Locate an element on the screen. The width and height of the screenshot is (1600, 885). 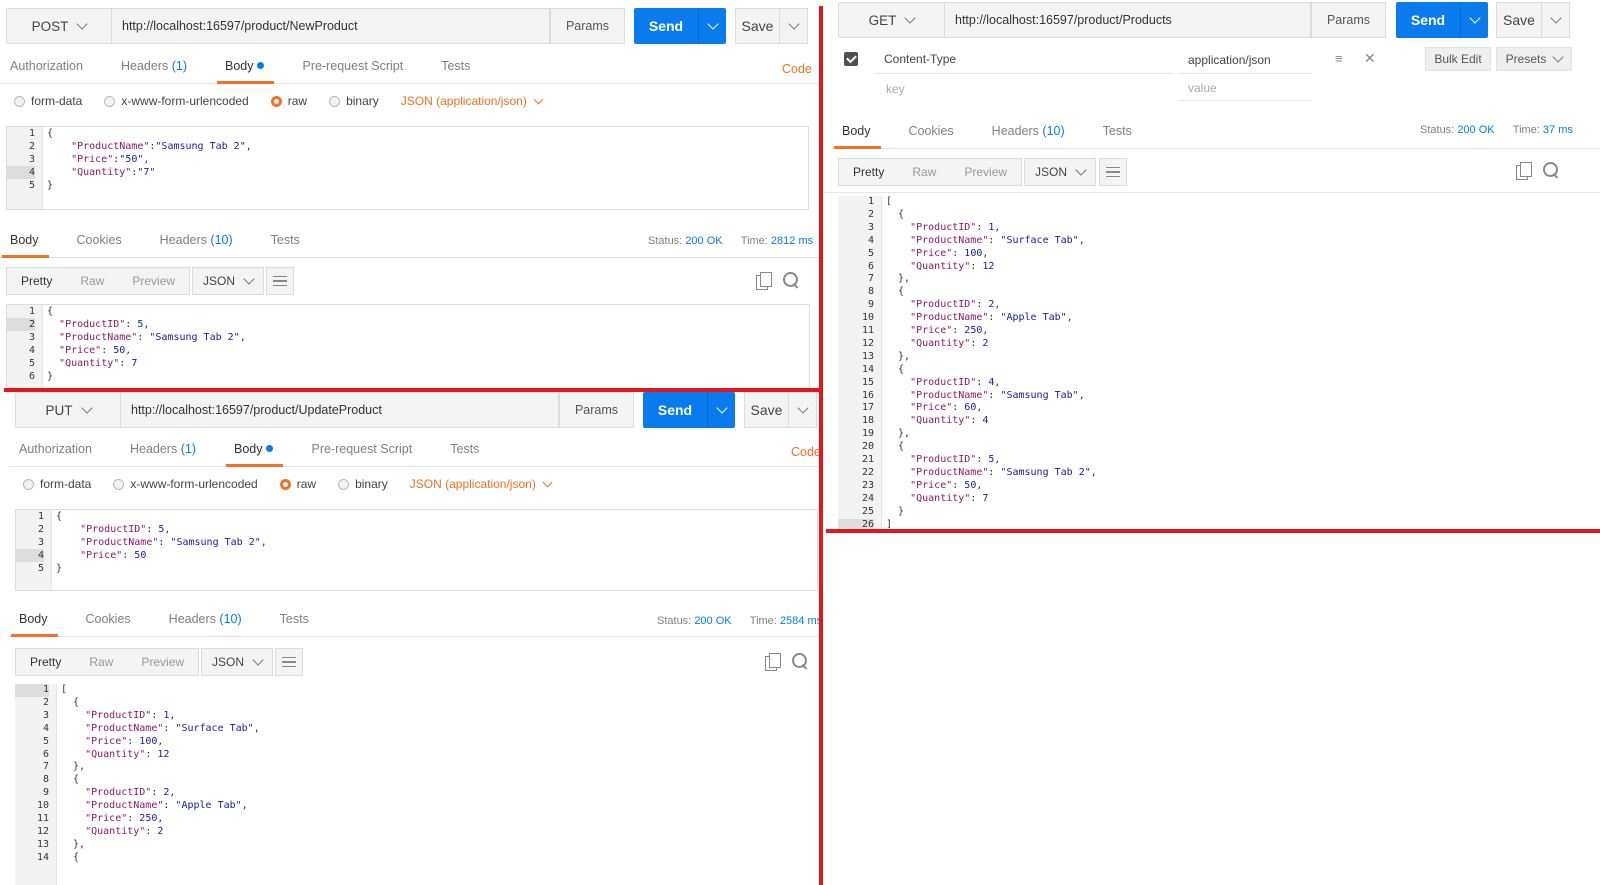
code-line: "ProductName": "Surface Tab", is located at coordinates (172, 728).